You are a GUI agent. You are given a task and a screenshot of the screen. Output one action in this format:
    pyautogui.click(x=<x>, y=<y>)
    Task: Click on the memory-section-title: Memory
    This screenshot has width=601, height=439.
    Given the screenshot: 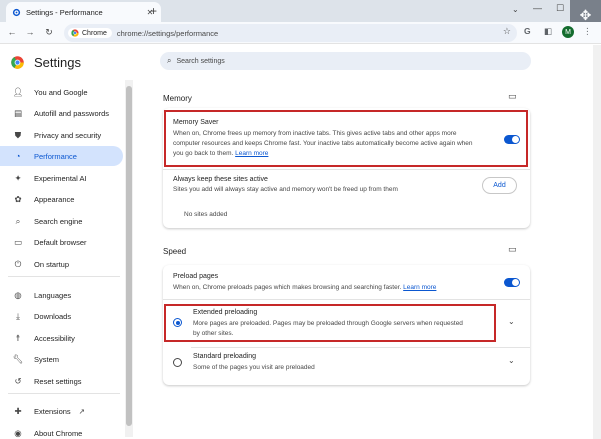 What is the action you would take?
    pyautogui.click(x=177, y=98)
    